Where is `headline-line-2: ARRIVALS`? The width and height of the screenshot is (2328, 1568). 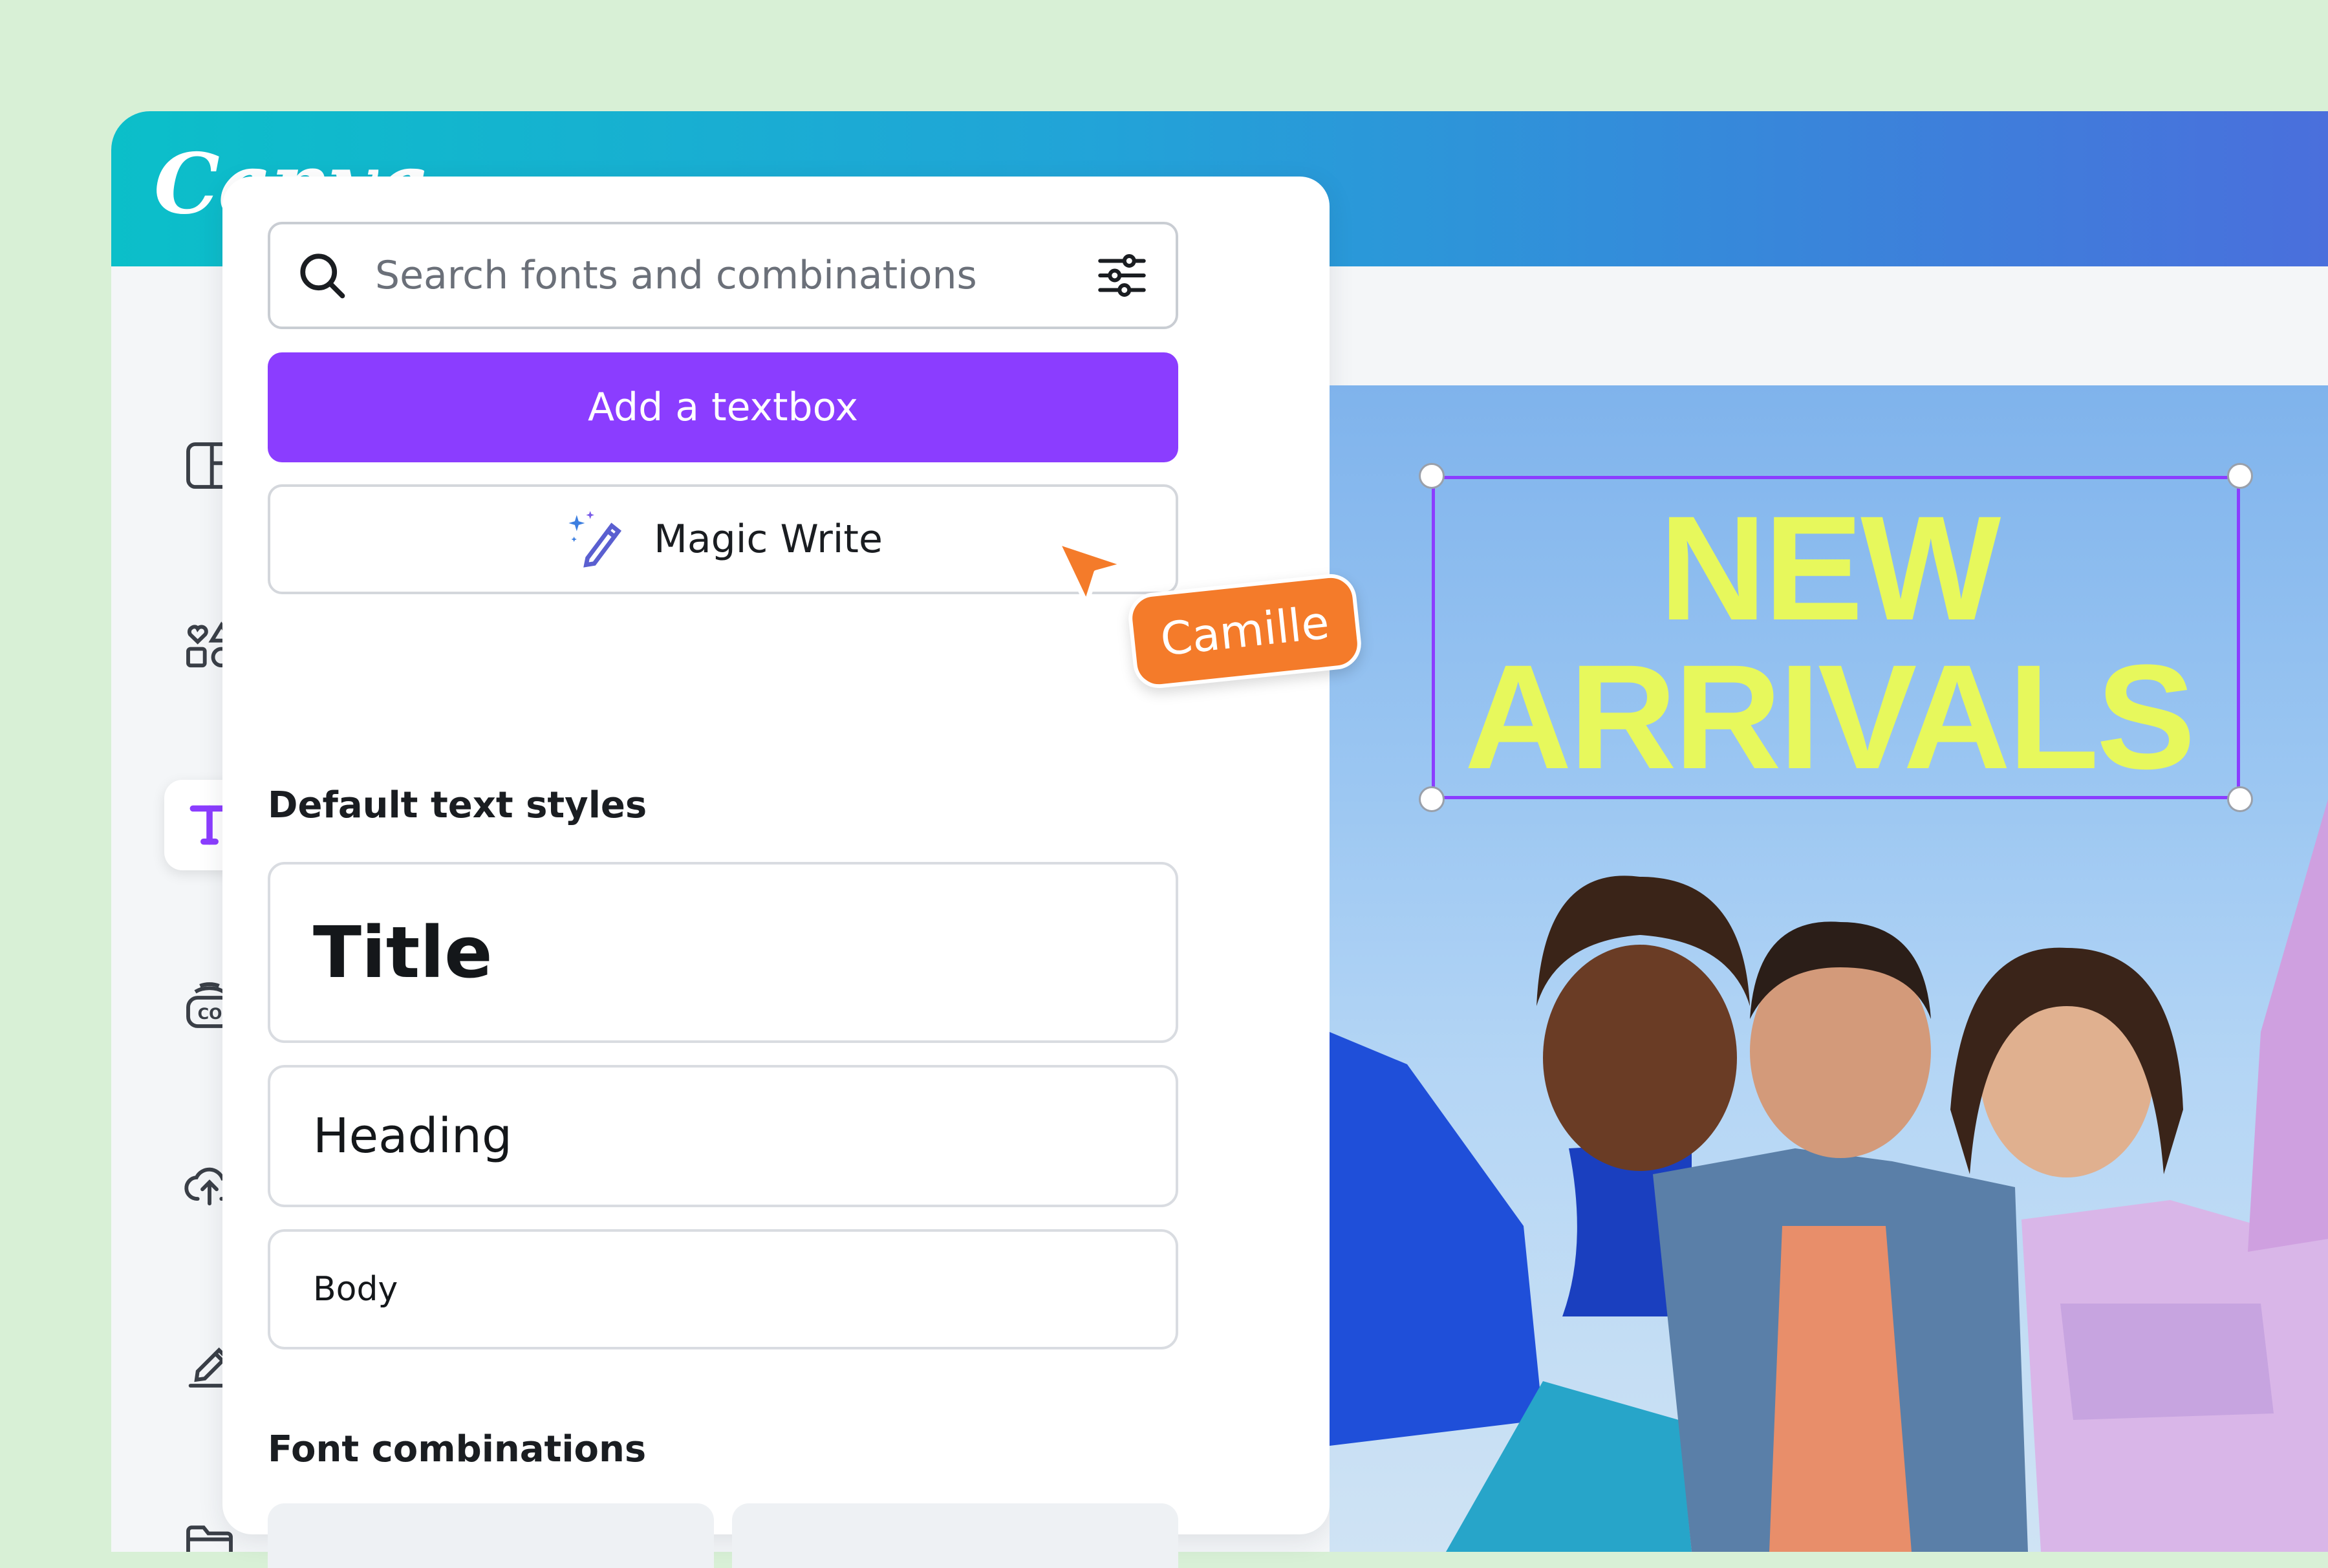 headline-line-2: ARRIVALS is located at coordinates (1829, 717).